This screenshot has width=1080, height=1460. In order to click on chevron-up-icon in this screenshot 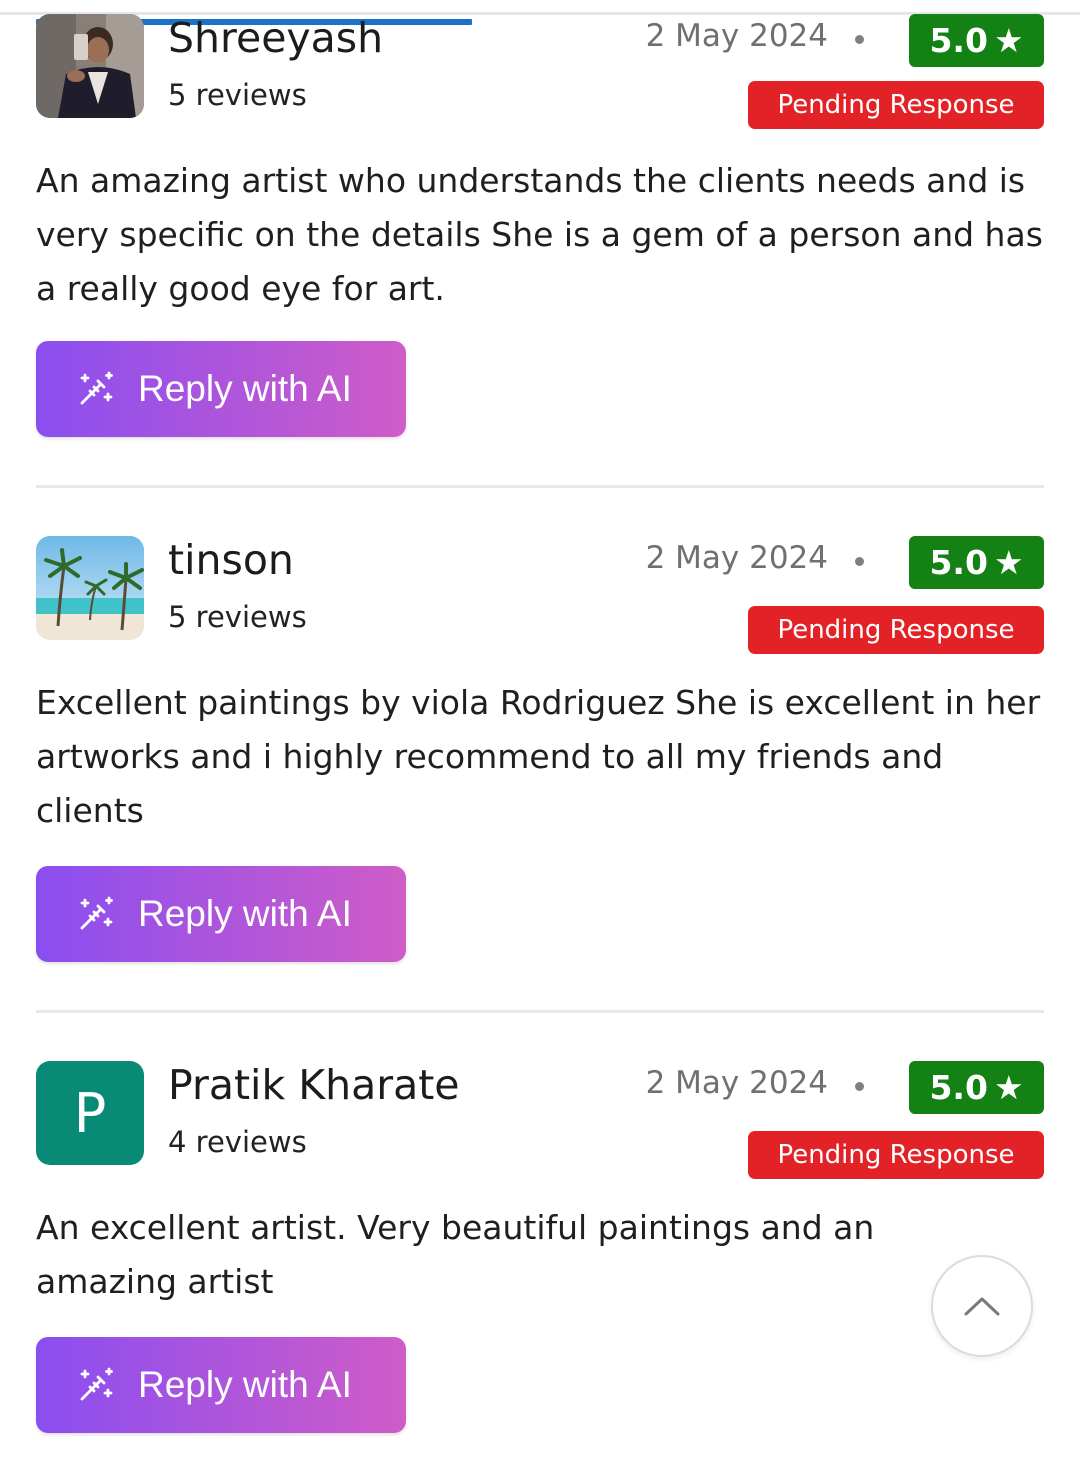, I will do `click(982, 1306)`.